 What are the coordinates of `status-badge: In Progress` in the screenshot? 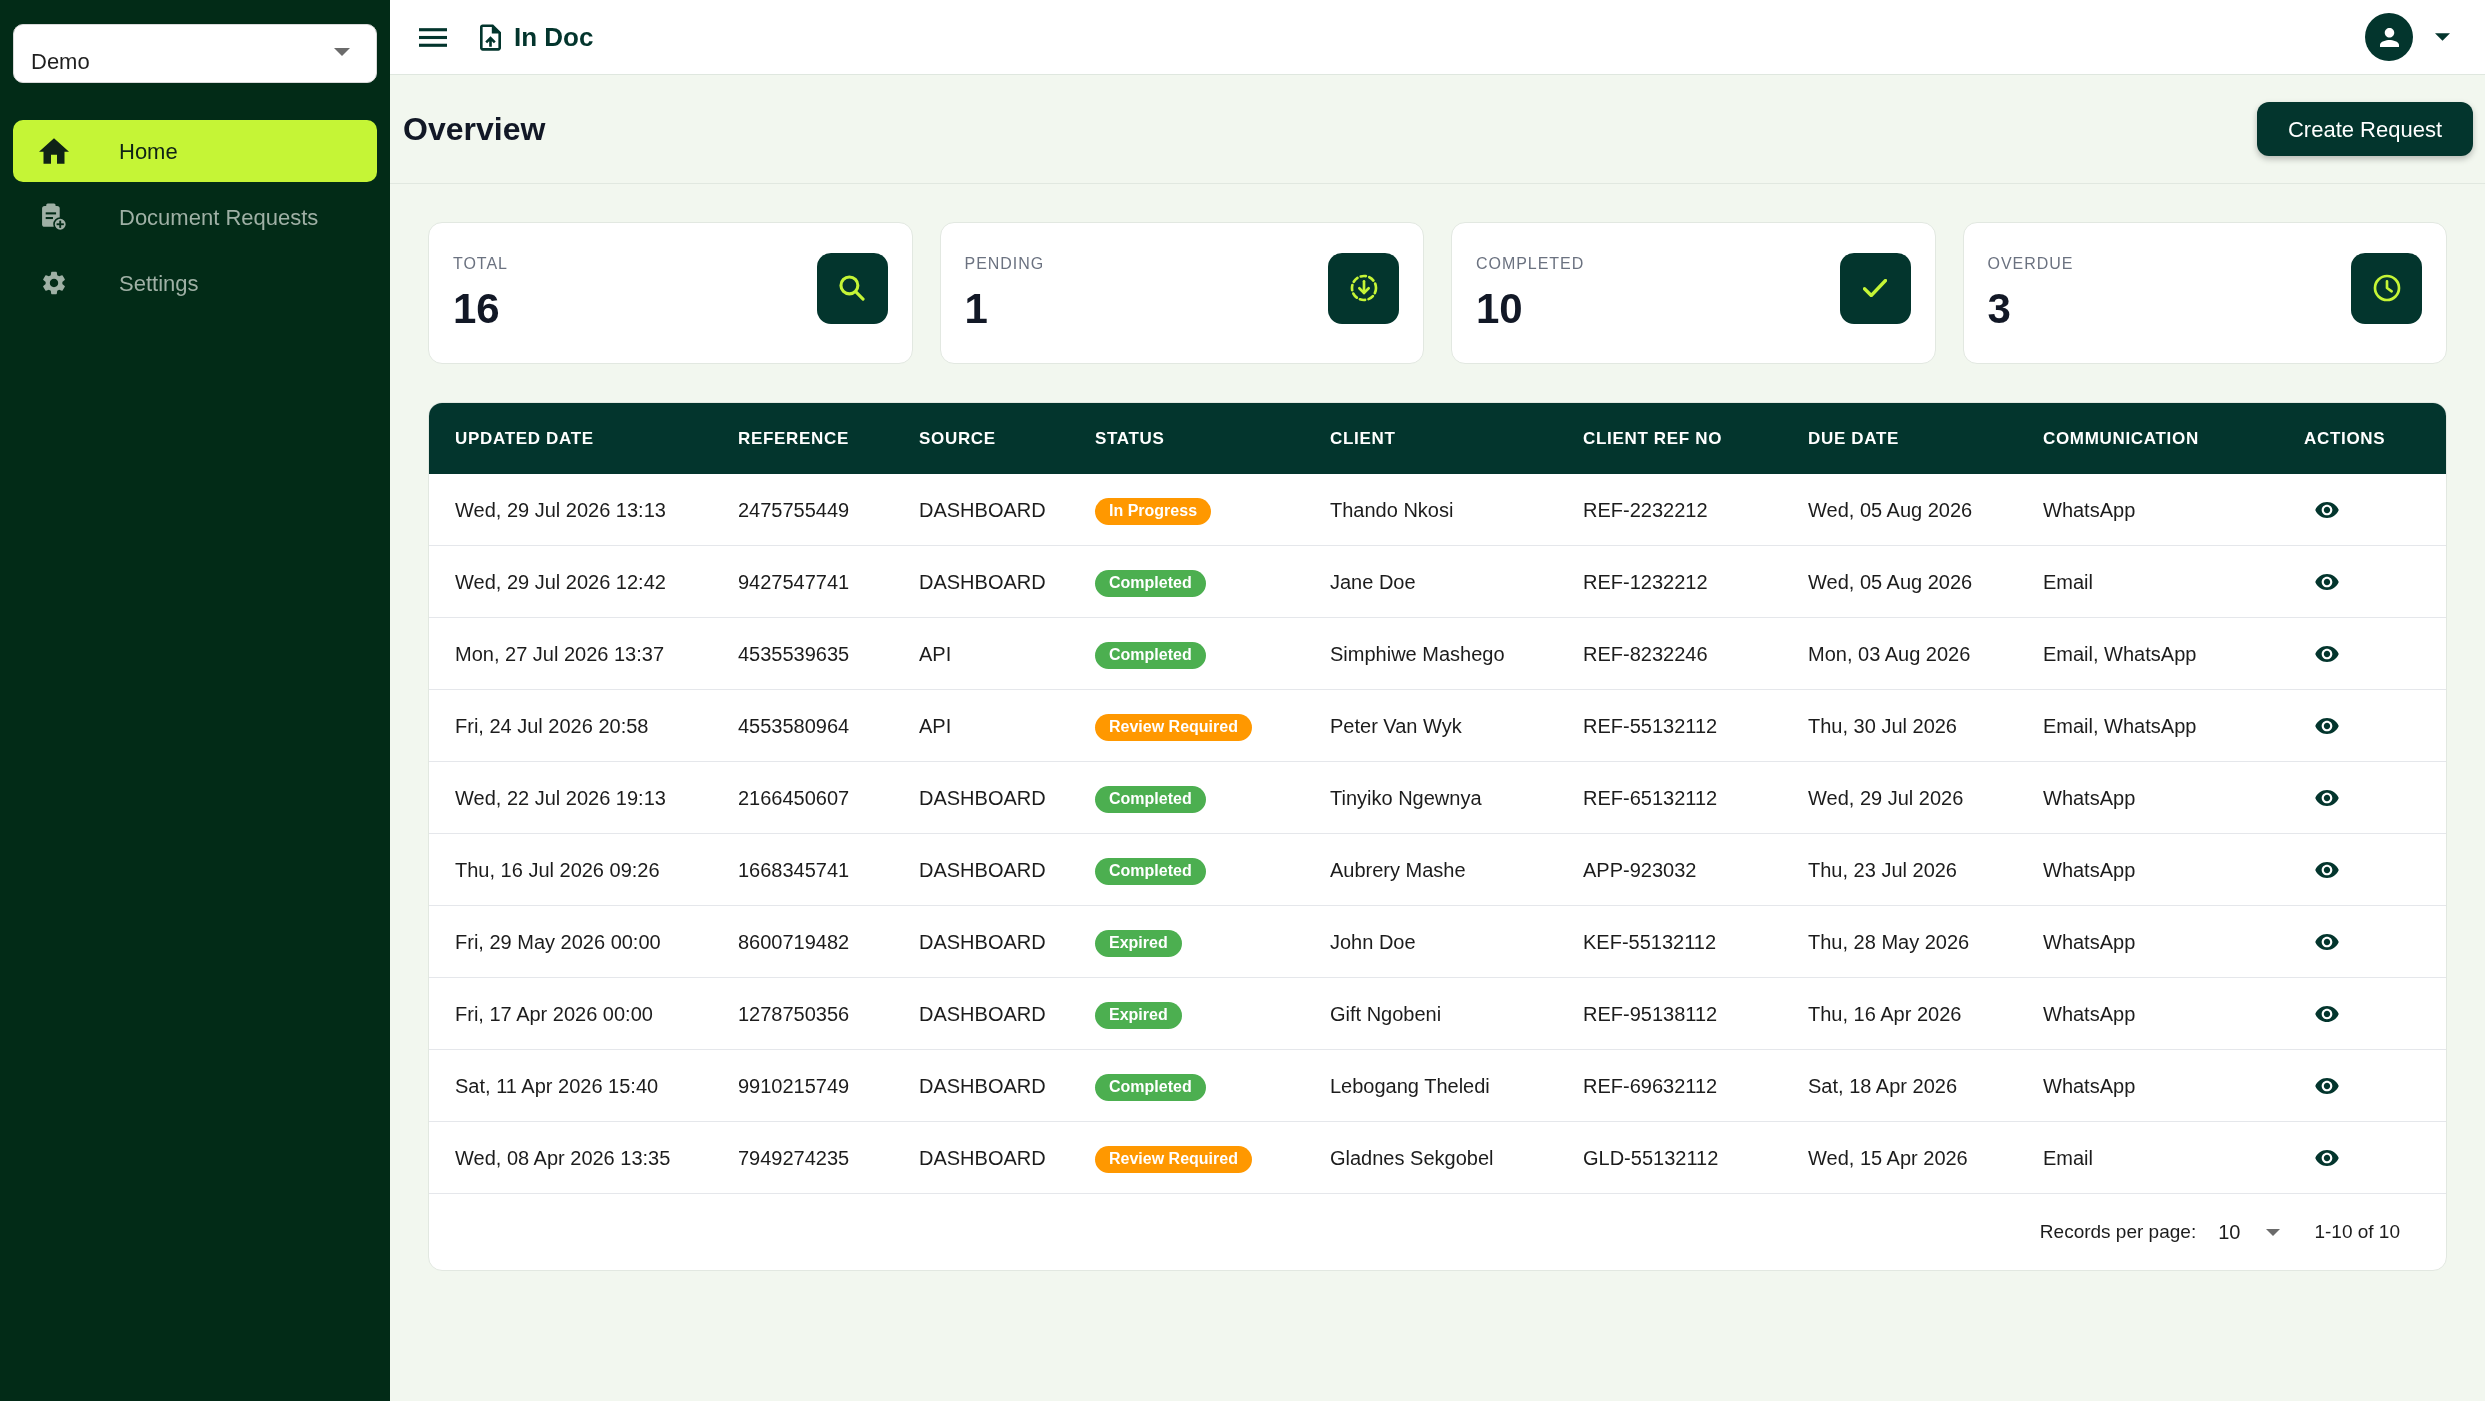 It's located at (1153, 511).